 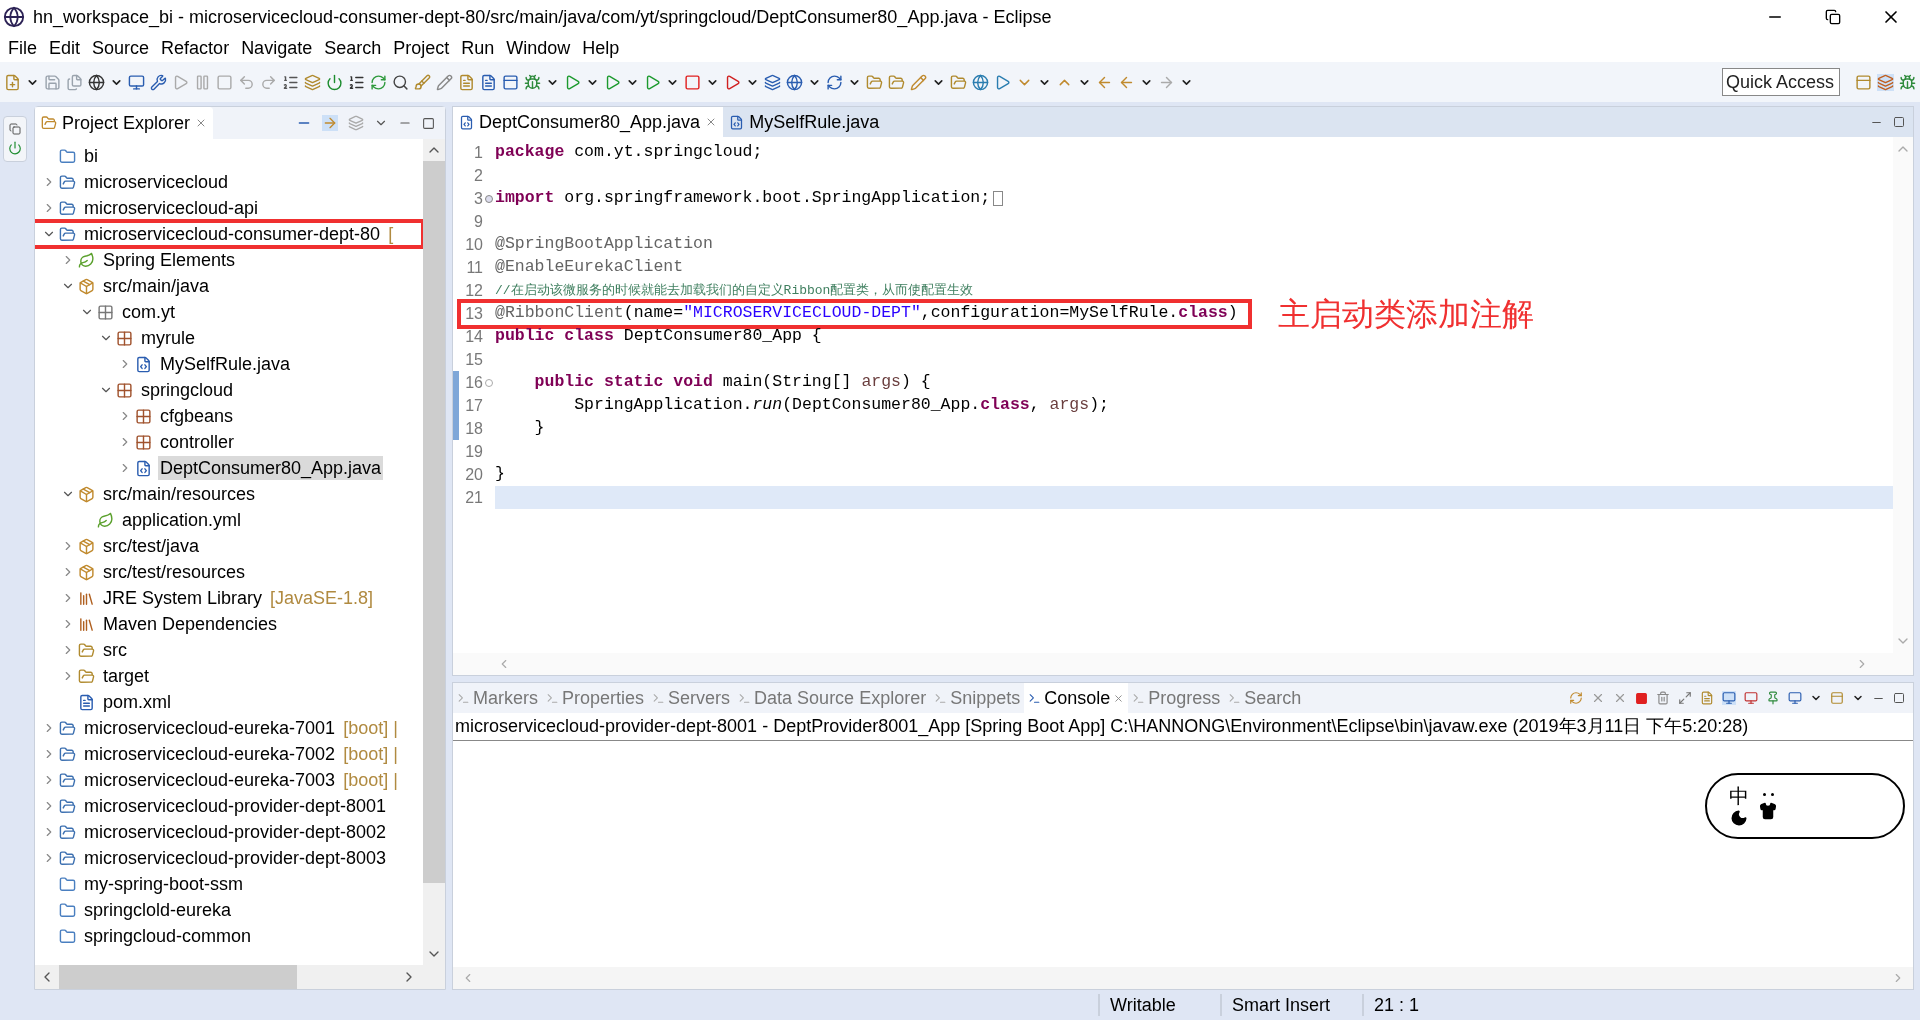 What do you see at coordinates (1620, 698) in the screenshot?
I see `remove-all-icon` at bounding box center [1620, 698].